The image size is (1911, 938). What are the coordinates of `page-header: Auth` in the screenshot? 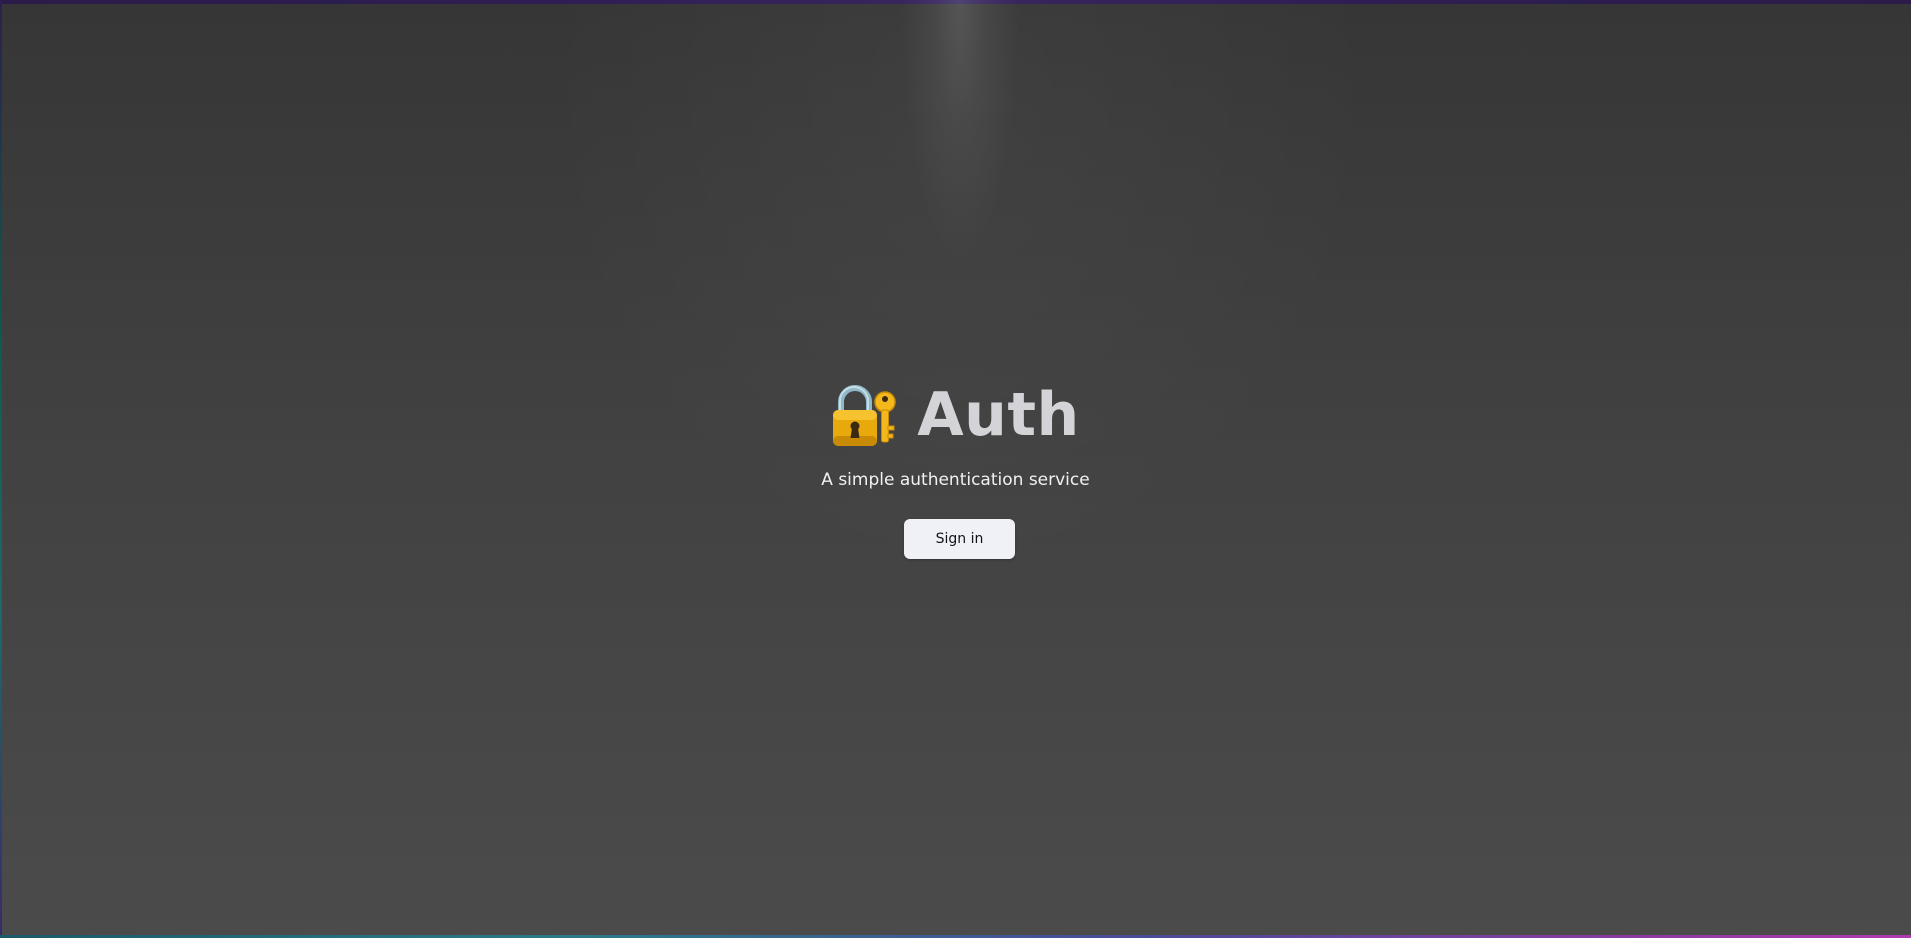 It's located at (955, 415).